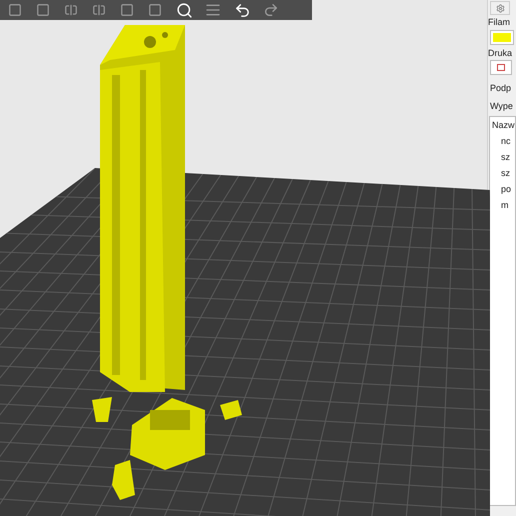 Image resolution: width=516 pixels, height=516 pixels. I want to click on infill-label: Wype, so click(502, 106).